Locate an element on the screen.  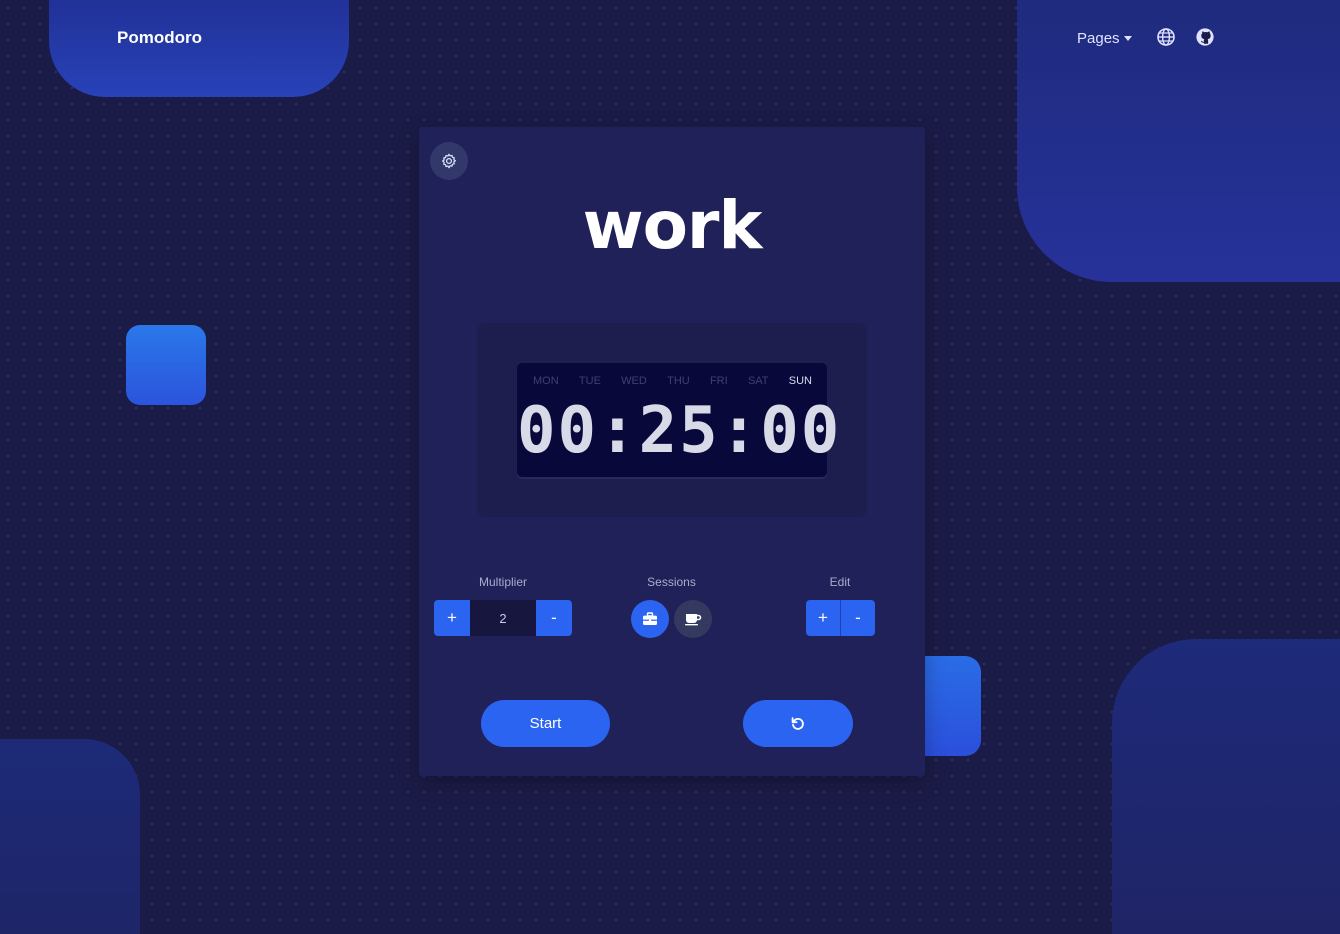
start-button: Start is located at coordinates (545, 723).